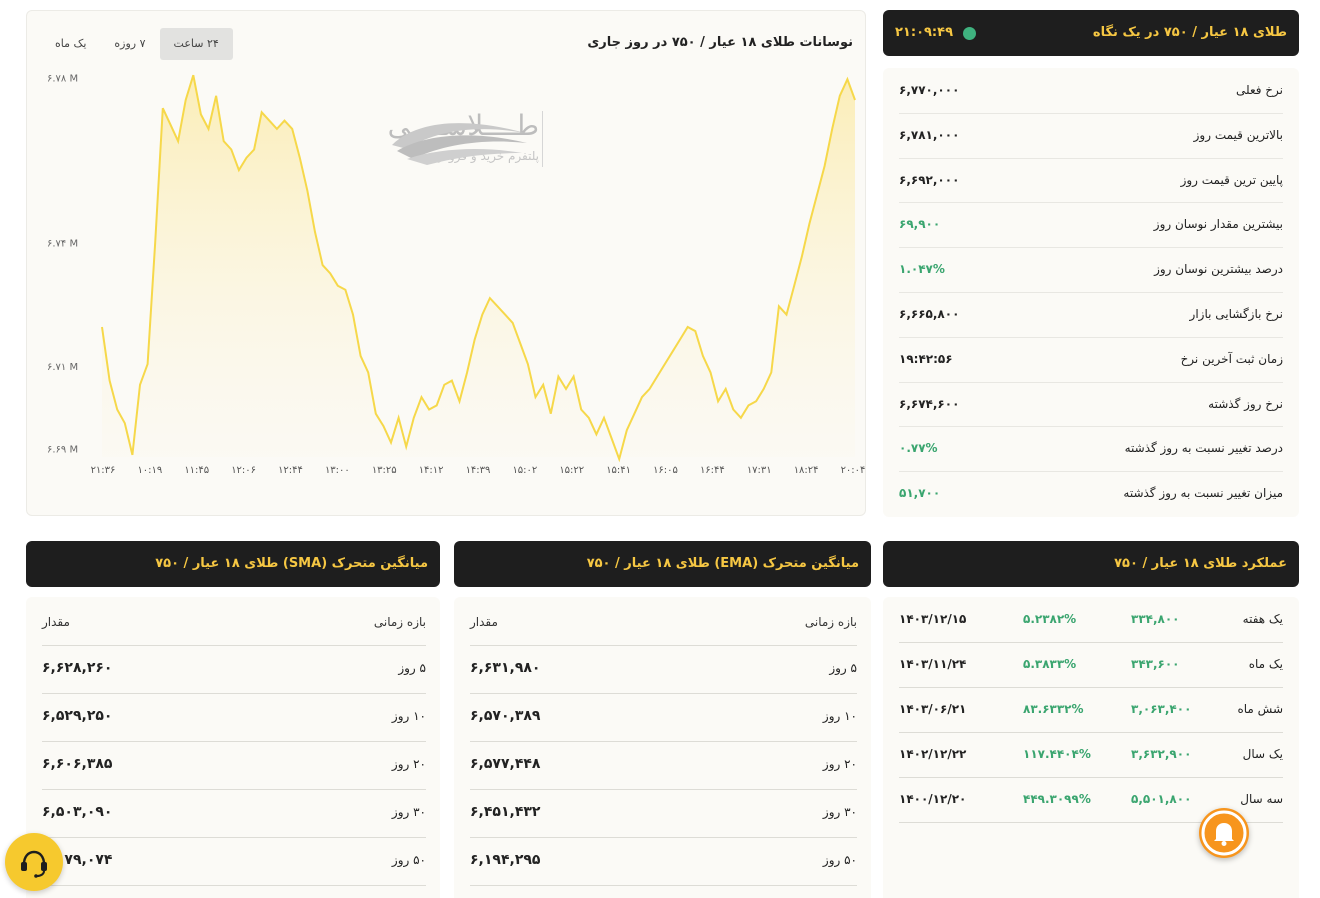 This screenshot has width=1320, height=898. Describe the element at coordinates (1053, 709) in the screenshot. I see `performance-row-percent: ۸۳.۶۳۳۲%` at that location.